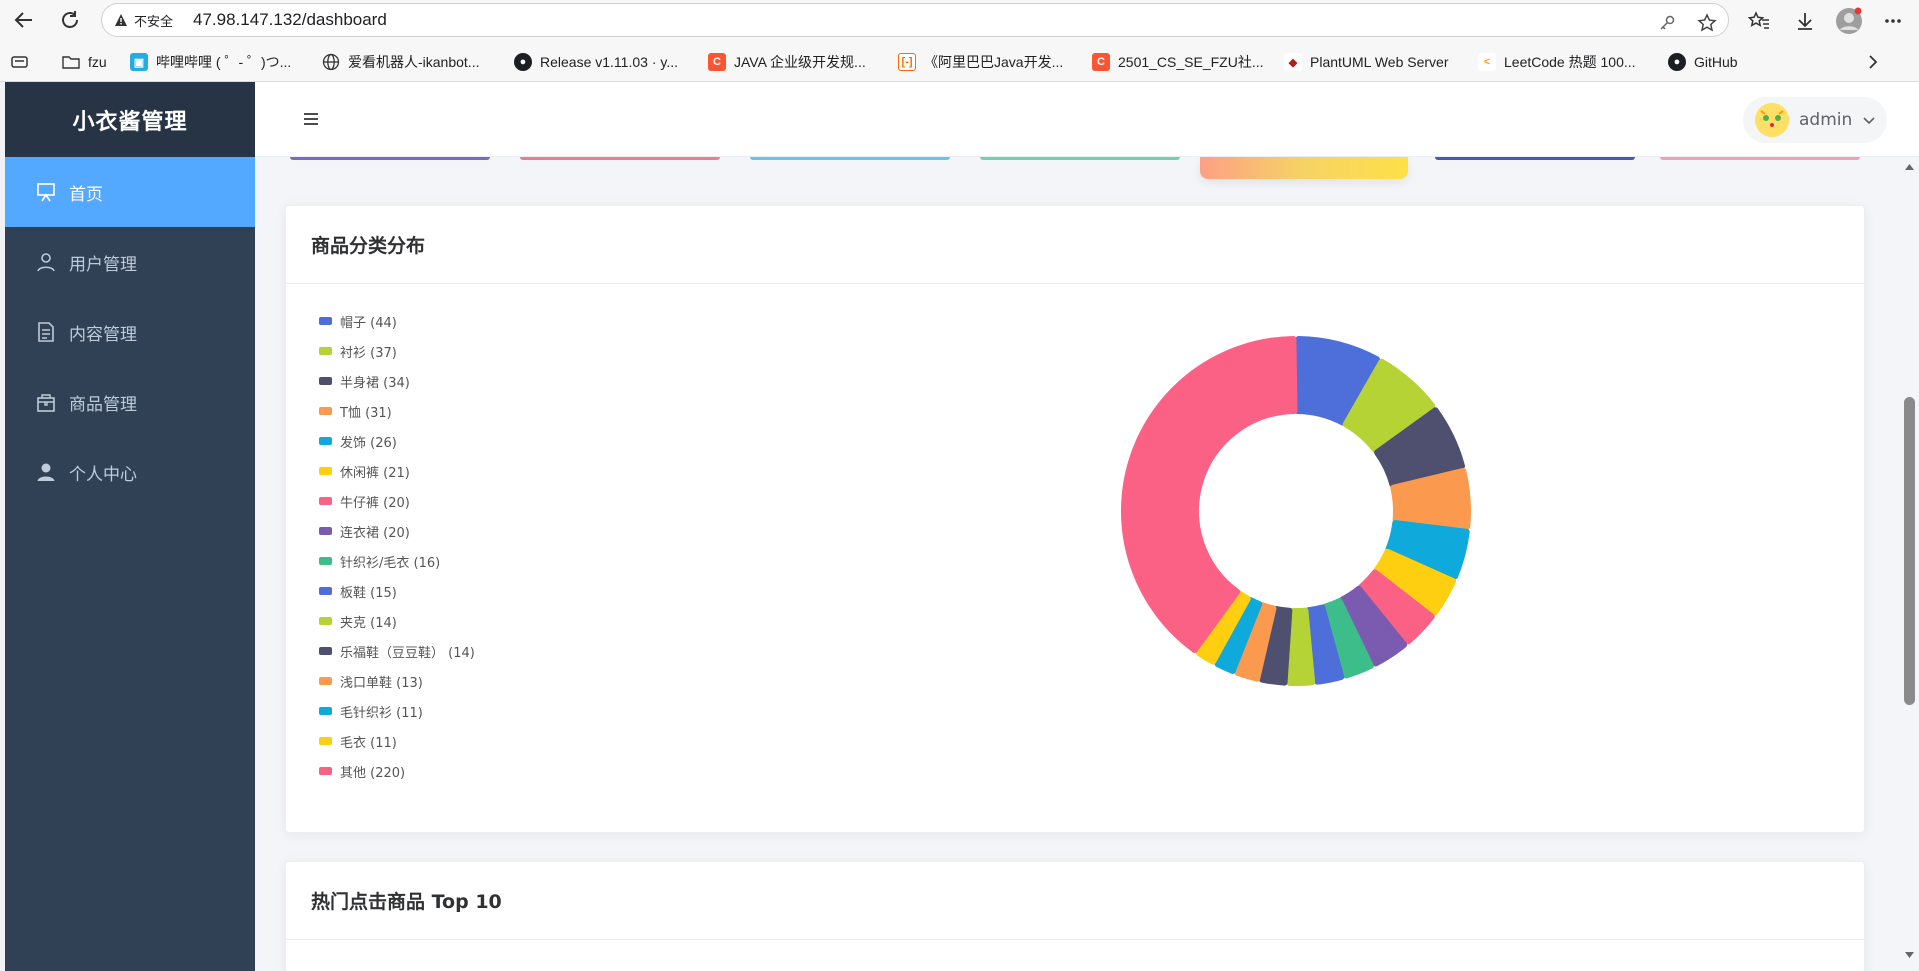 The height and width of the screenshot is (971, 1919). I want to click on legend-item: 牛仔裤 (20), so click(397, 501).